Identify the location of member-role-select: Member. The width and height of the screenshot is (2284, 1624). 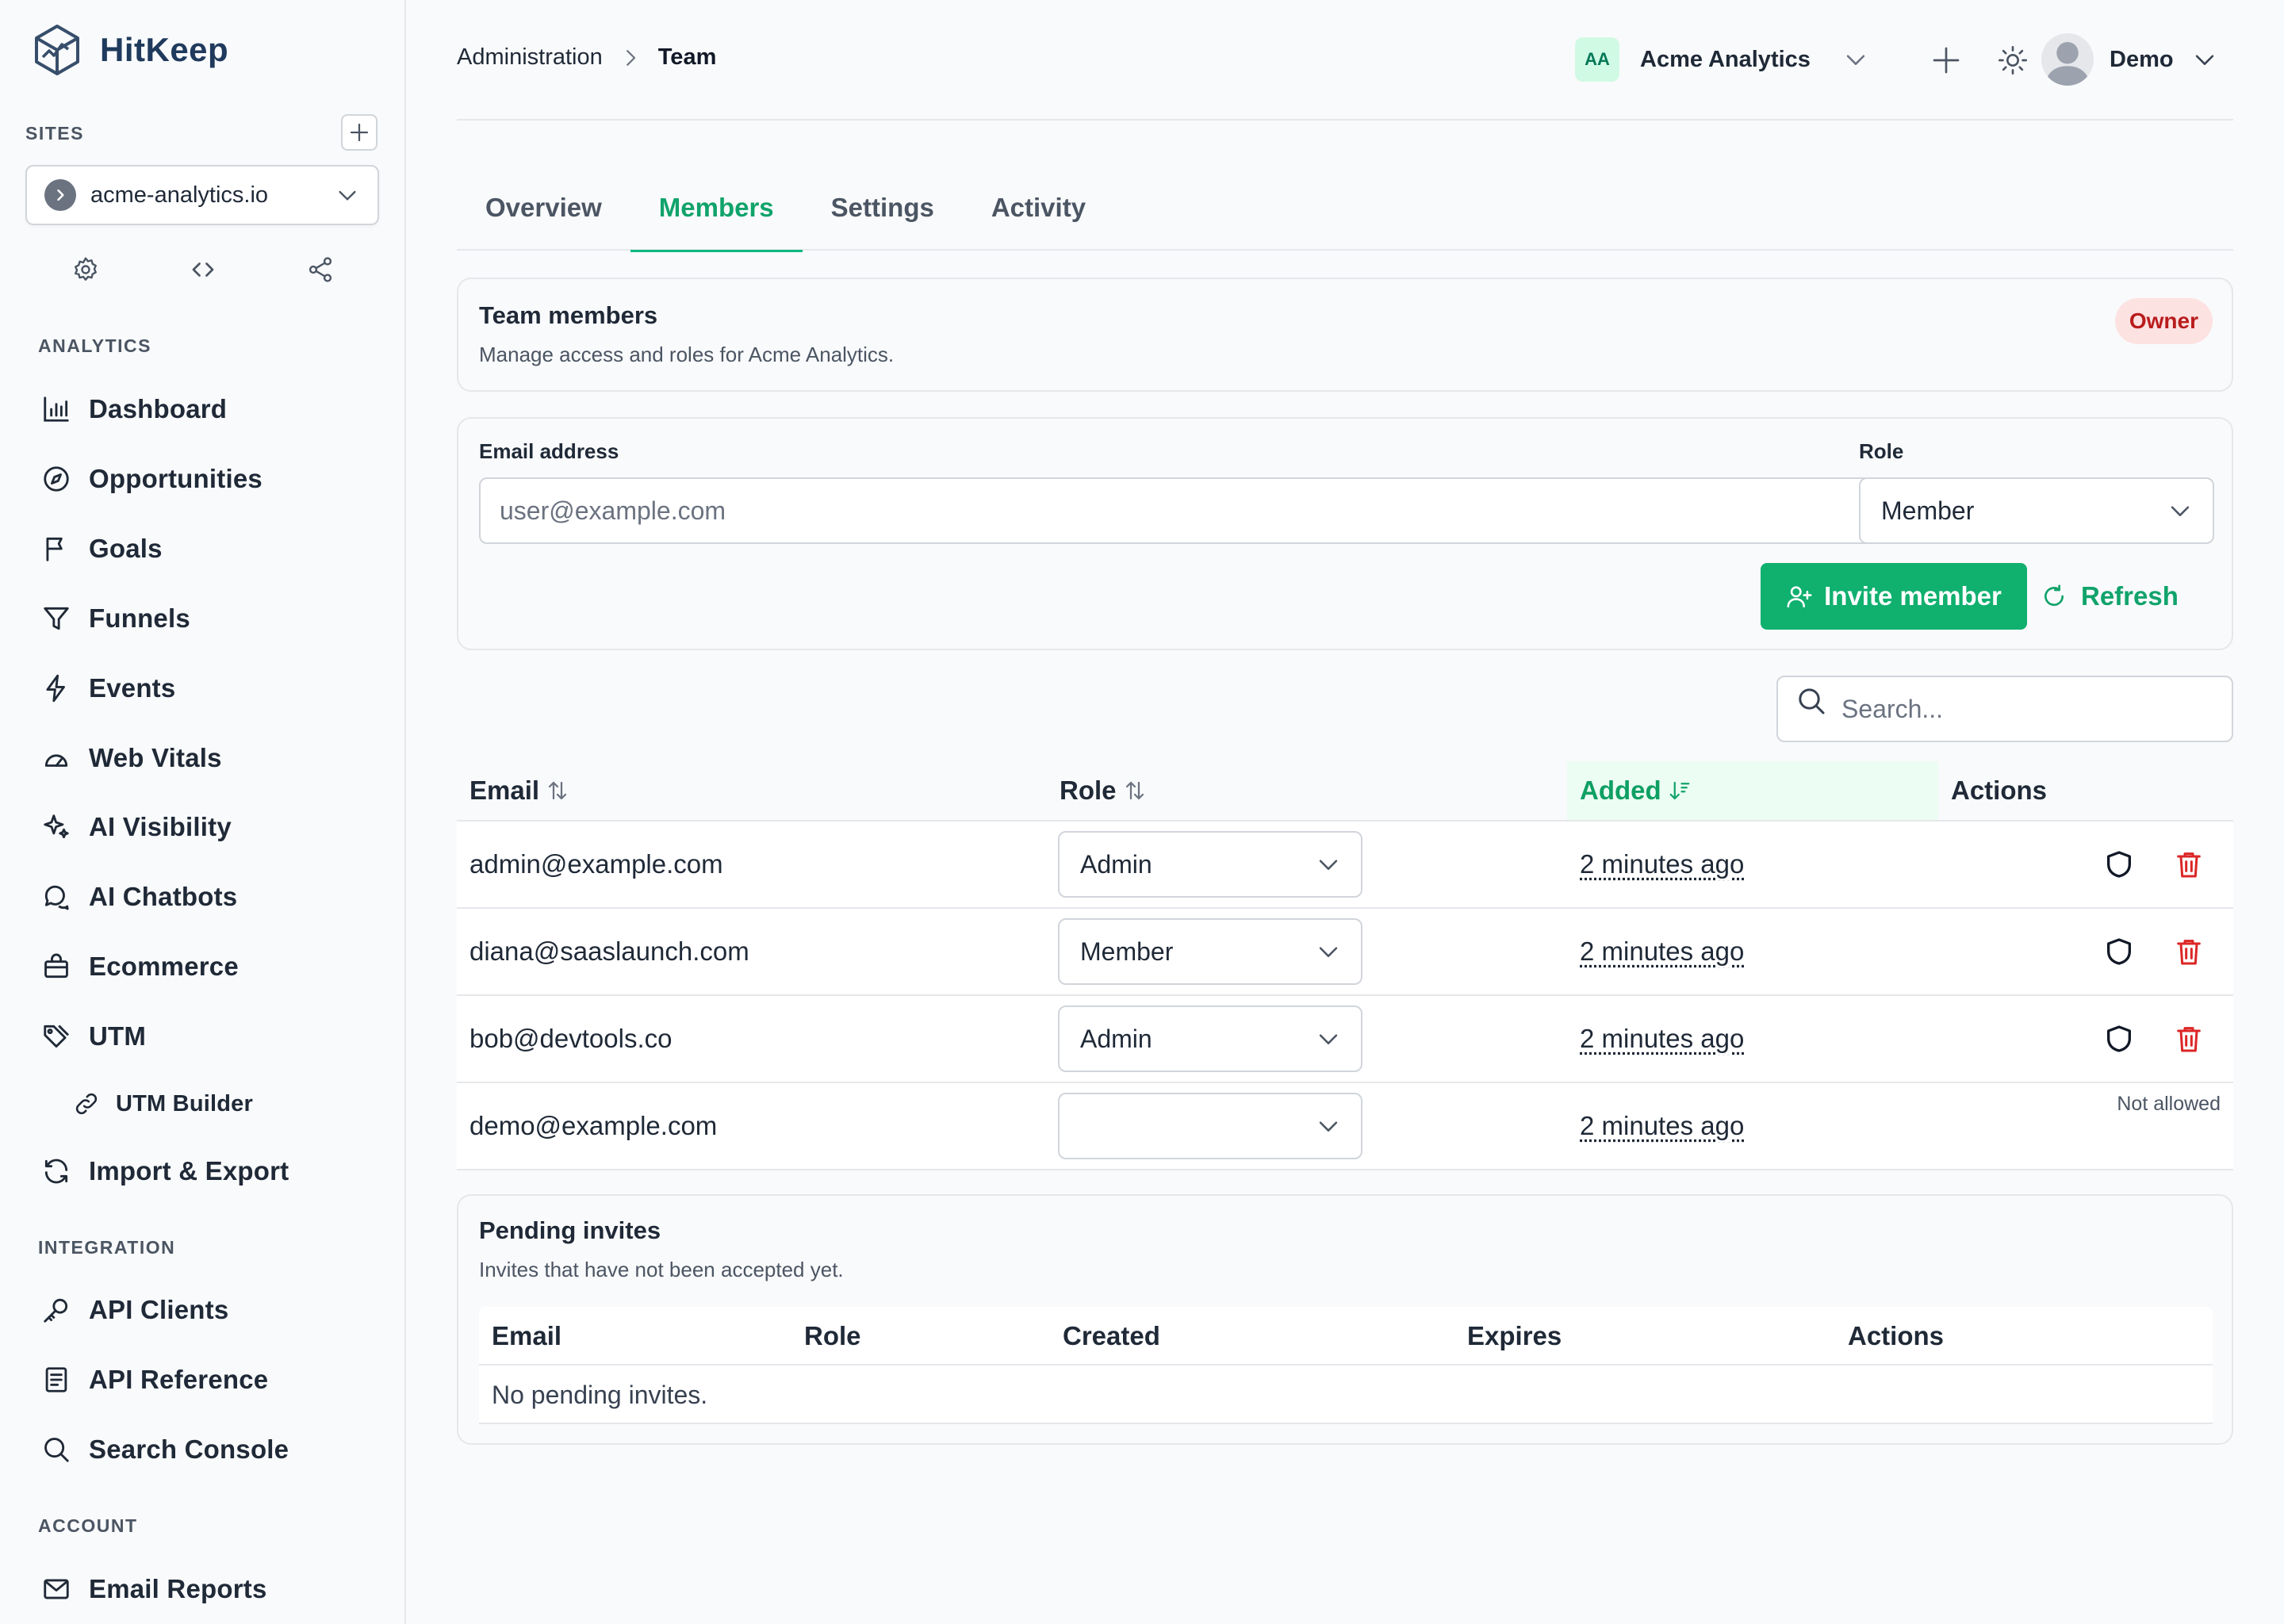
(1210, 952).